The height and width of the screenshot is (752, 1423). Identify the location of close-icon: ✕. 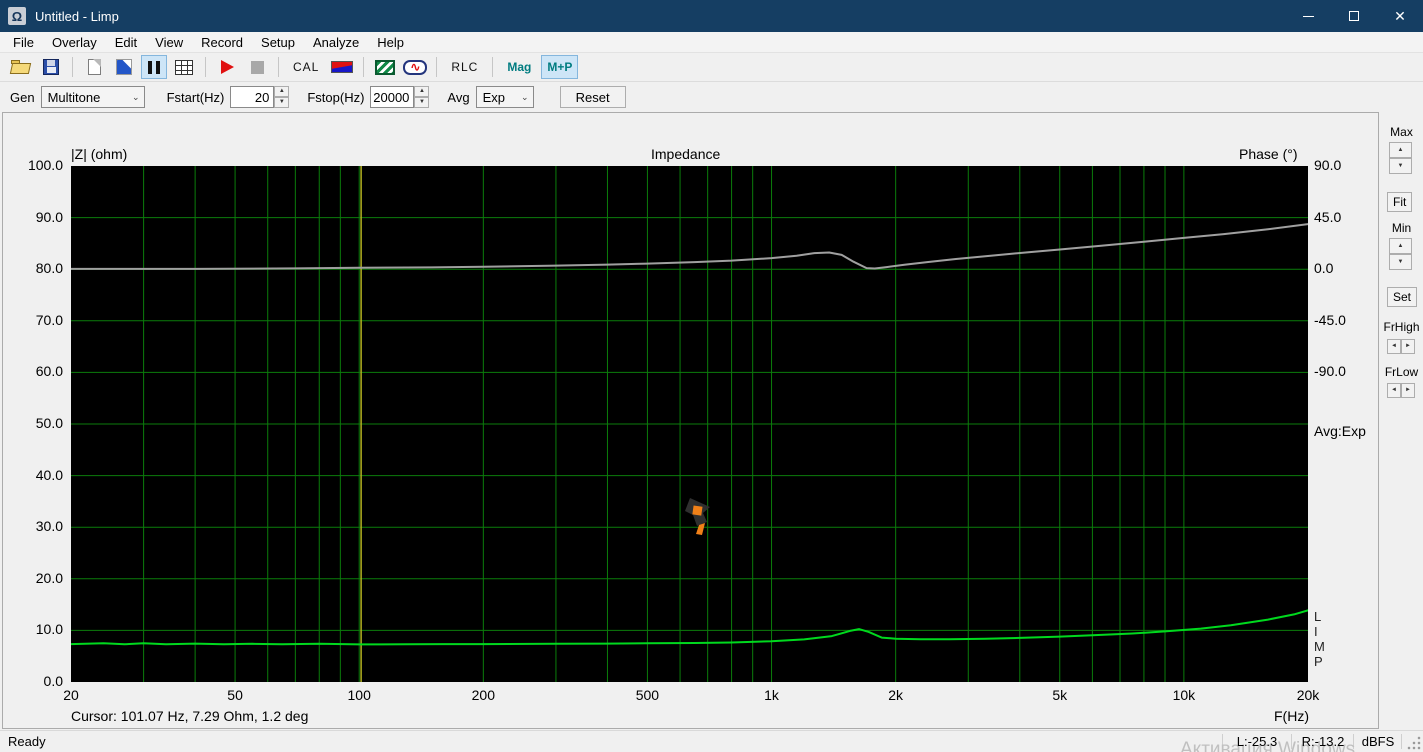
(1400, 16).